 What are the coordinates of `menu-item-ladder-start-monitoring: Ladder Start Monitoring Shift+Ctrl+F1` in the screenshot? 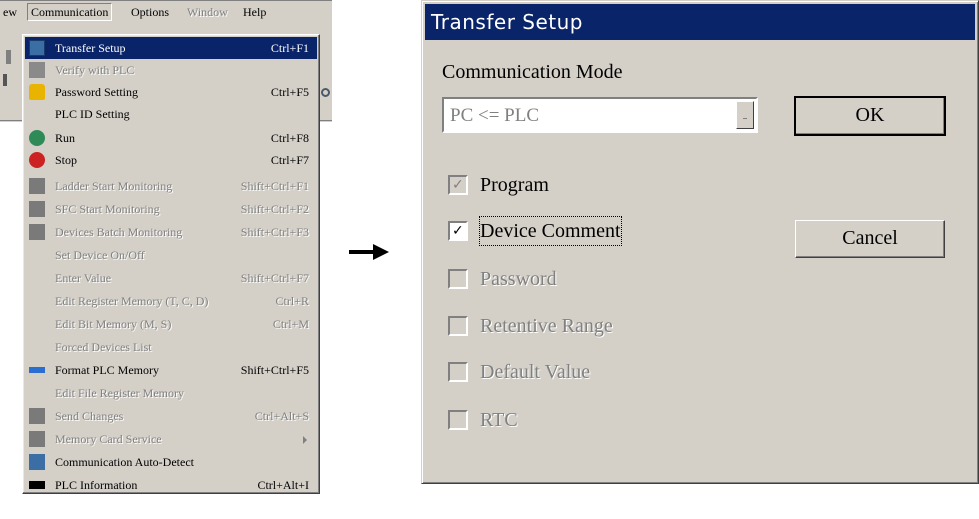 It's located at (171, 186).